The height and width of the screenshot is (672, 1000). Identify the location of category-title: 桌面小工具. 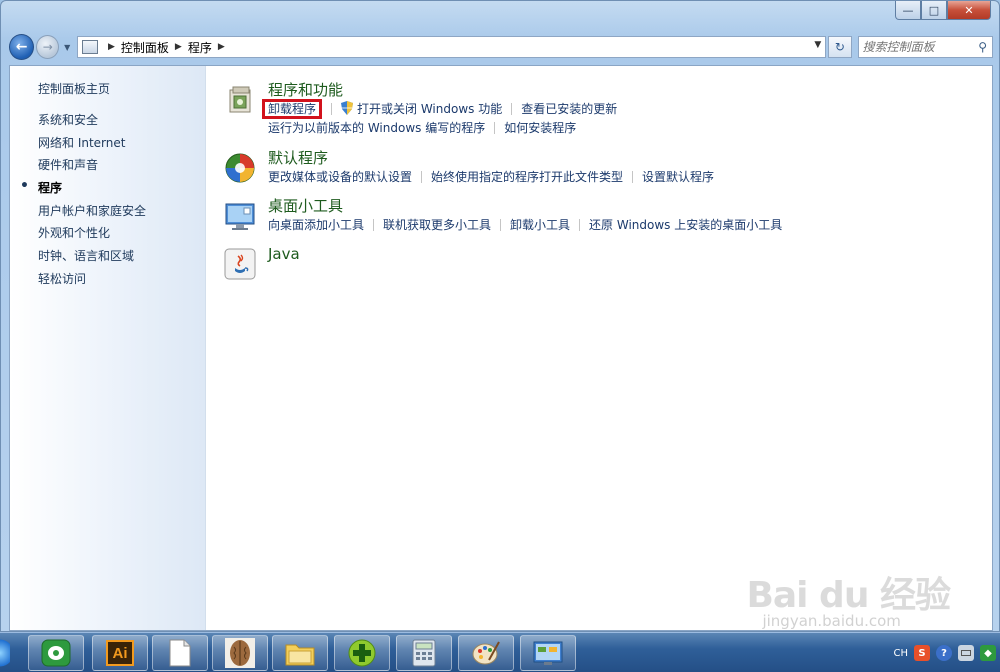
(626, 206).